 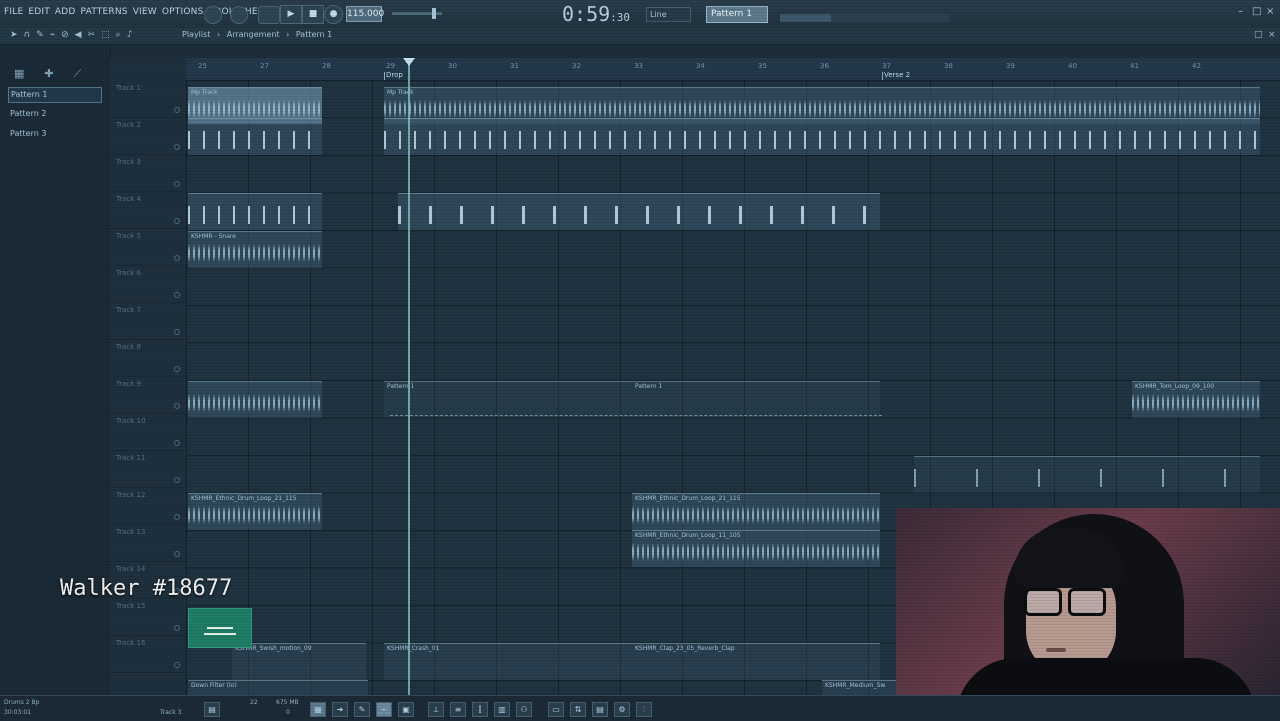 What do you see at coordinates (313, 14) in the screenshot?
I see `stop-button: ■` at bounding box center [313, 14].